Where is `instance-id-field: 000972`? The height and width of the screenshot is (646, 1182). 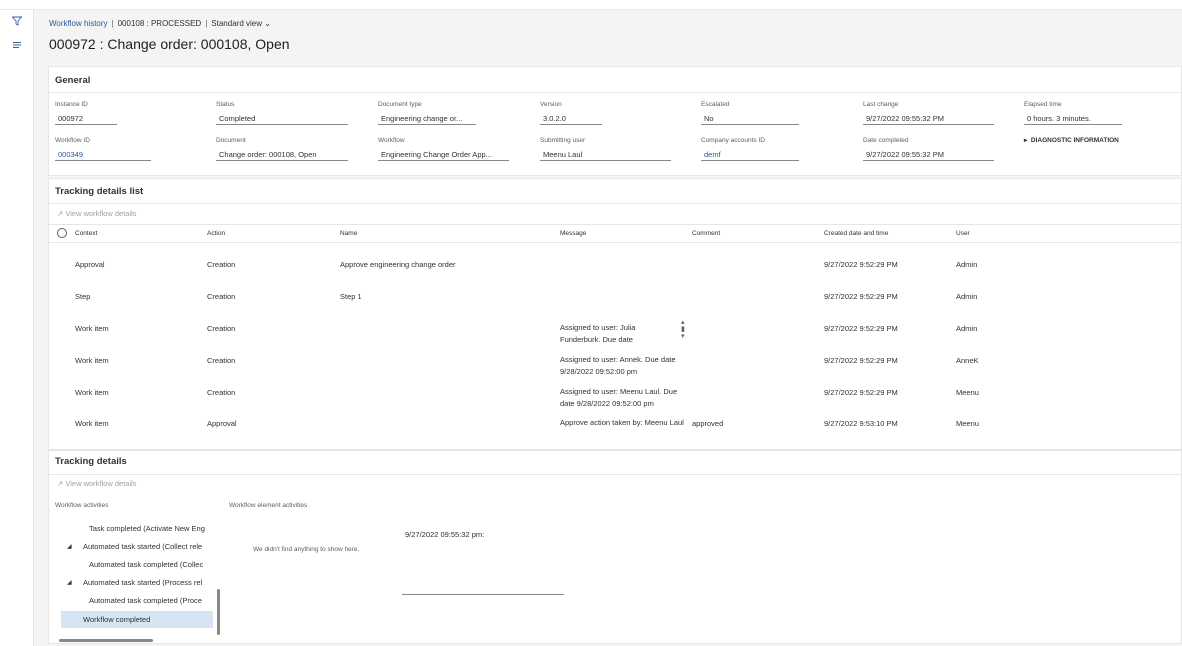
instance-id-field: 000972 is located at coordinates (86, 119).